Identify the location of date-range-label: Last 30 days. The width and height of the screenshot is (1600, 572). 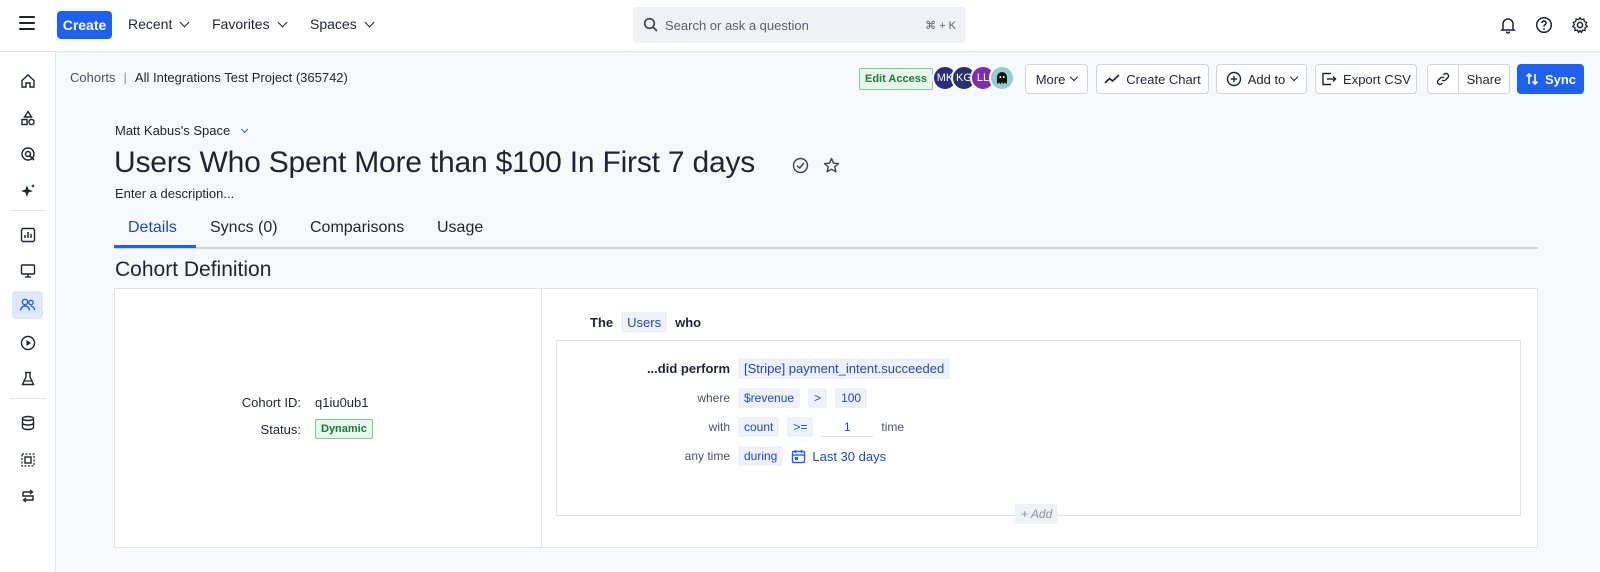
(849, 456).